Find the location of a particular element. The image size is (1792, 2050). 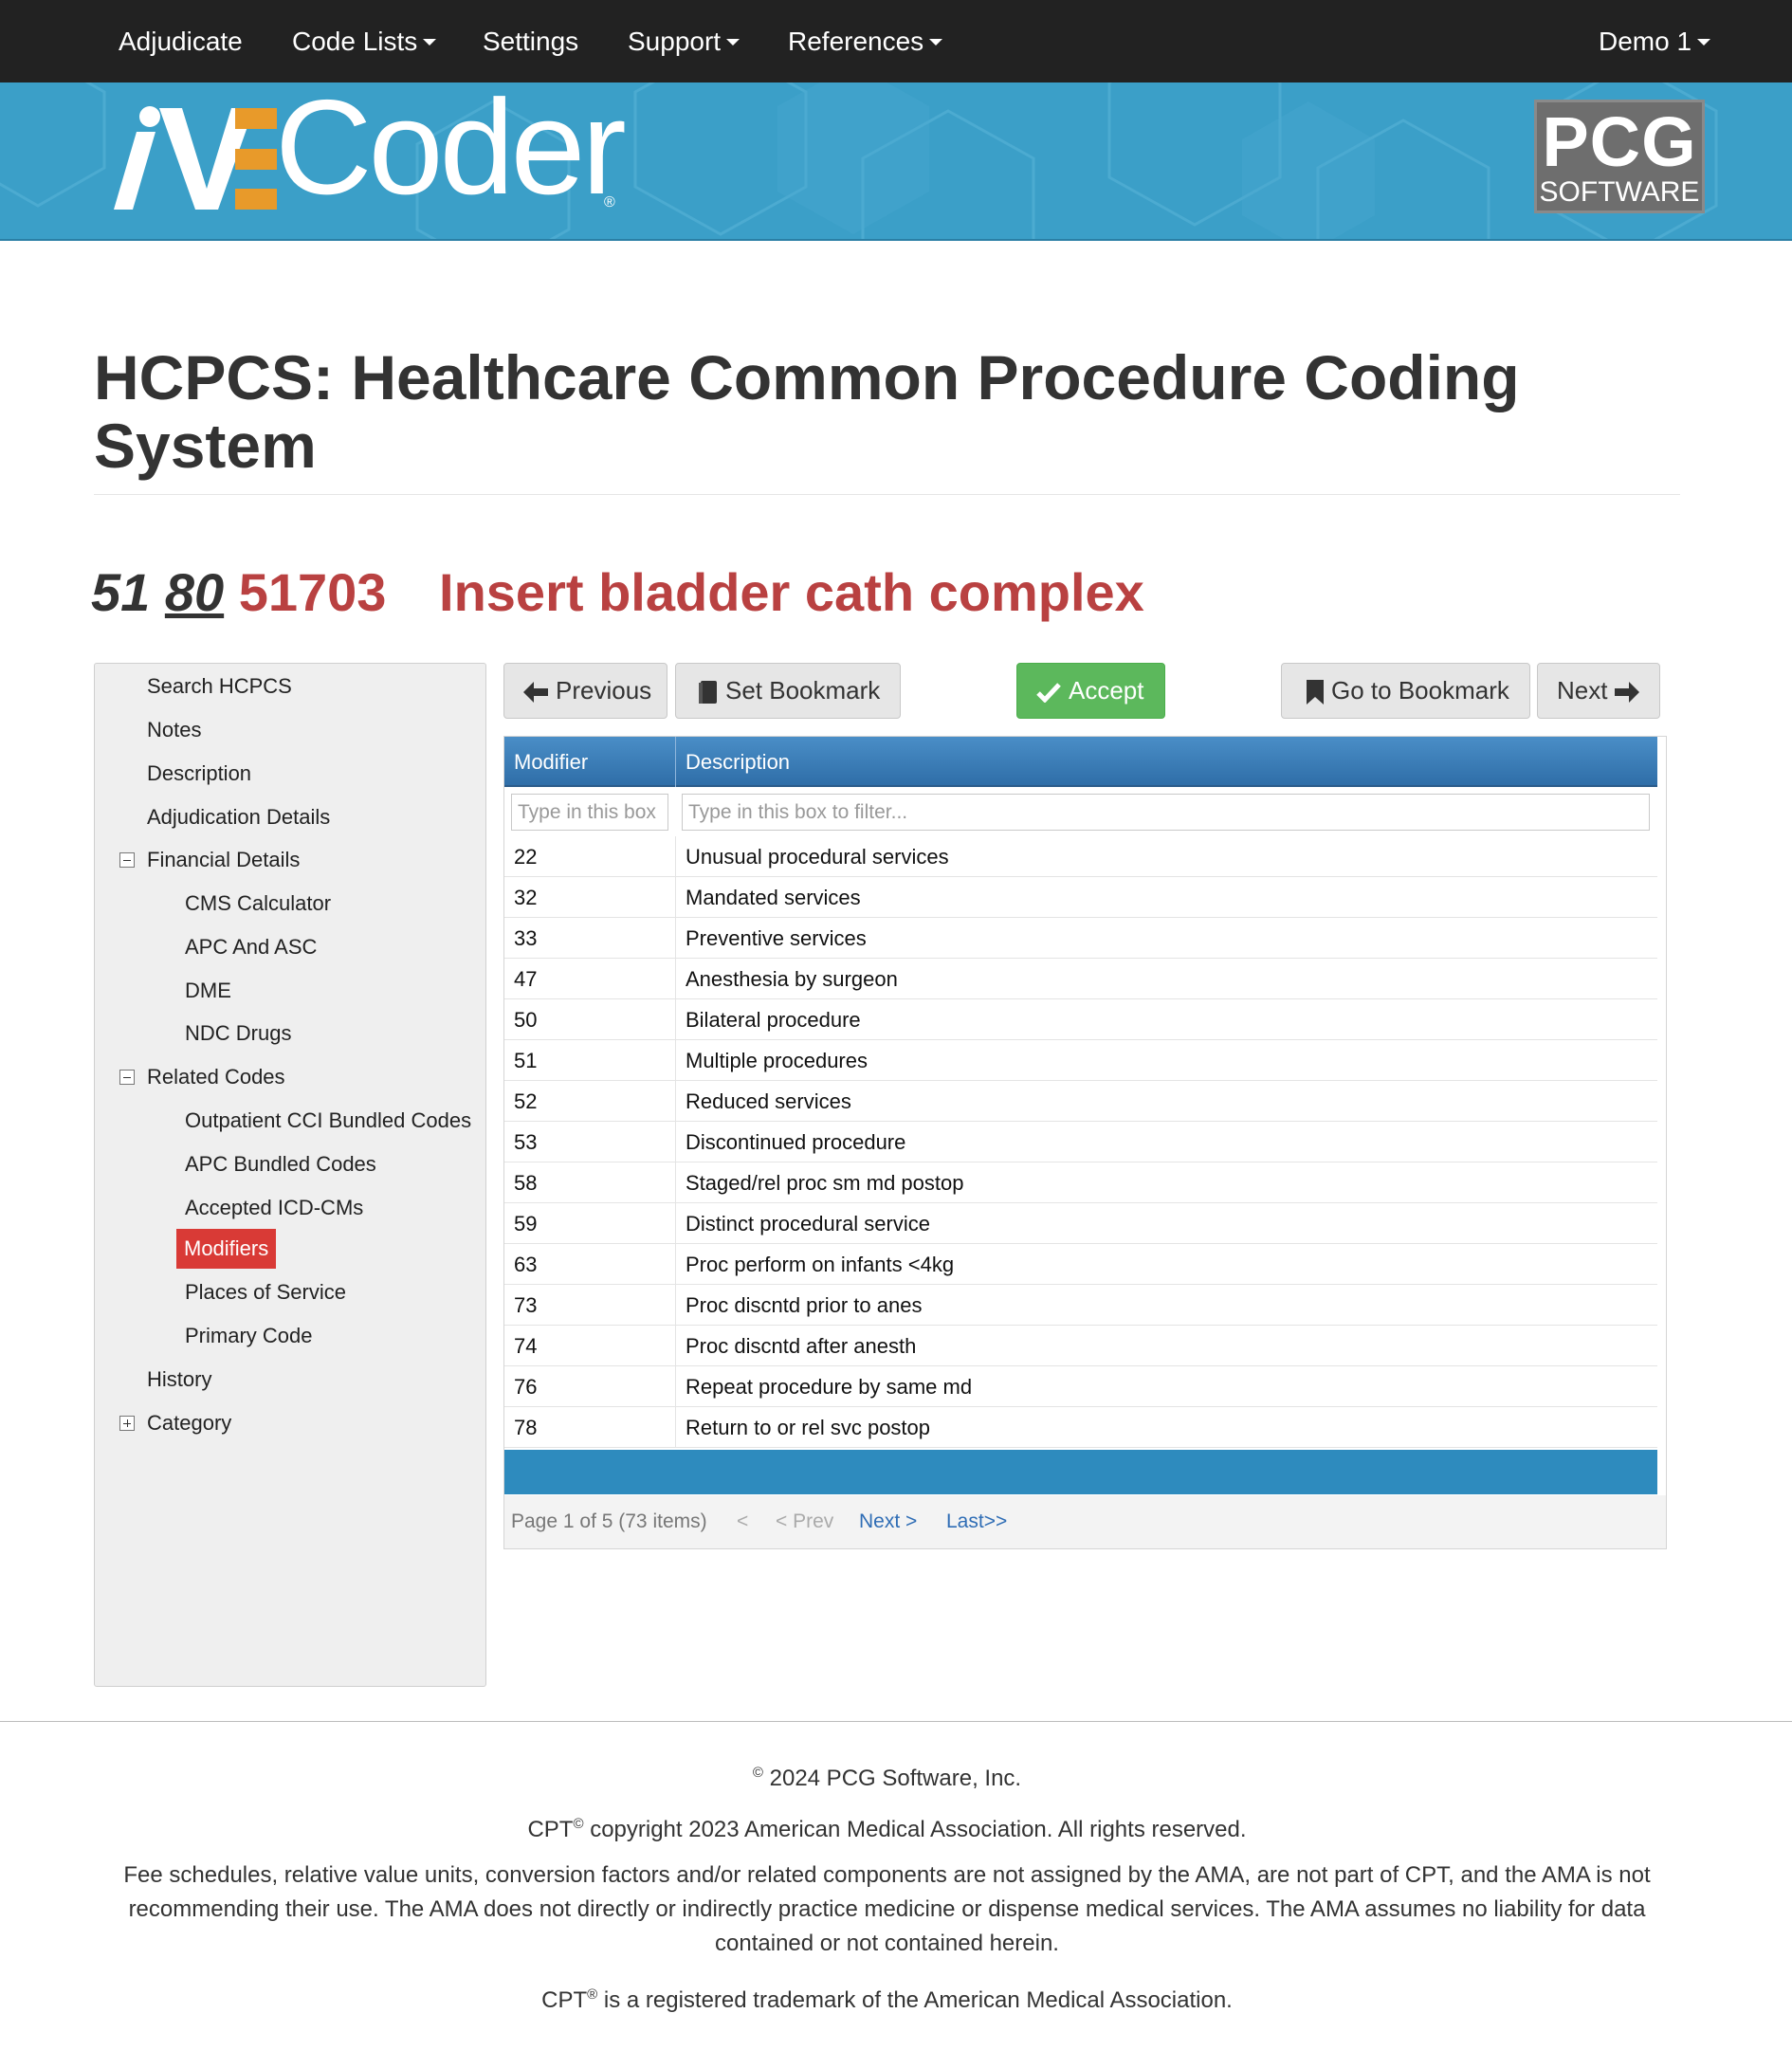

copyright-symbol: © is located at coordinates (757, 1773).